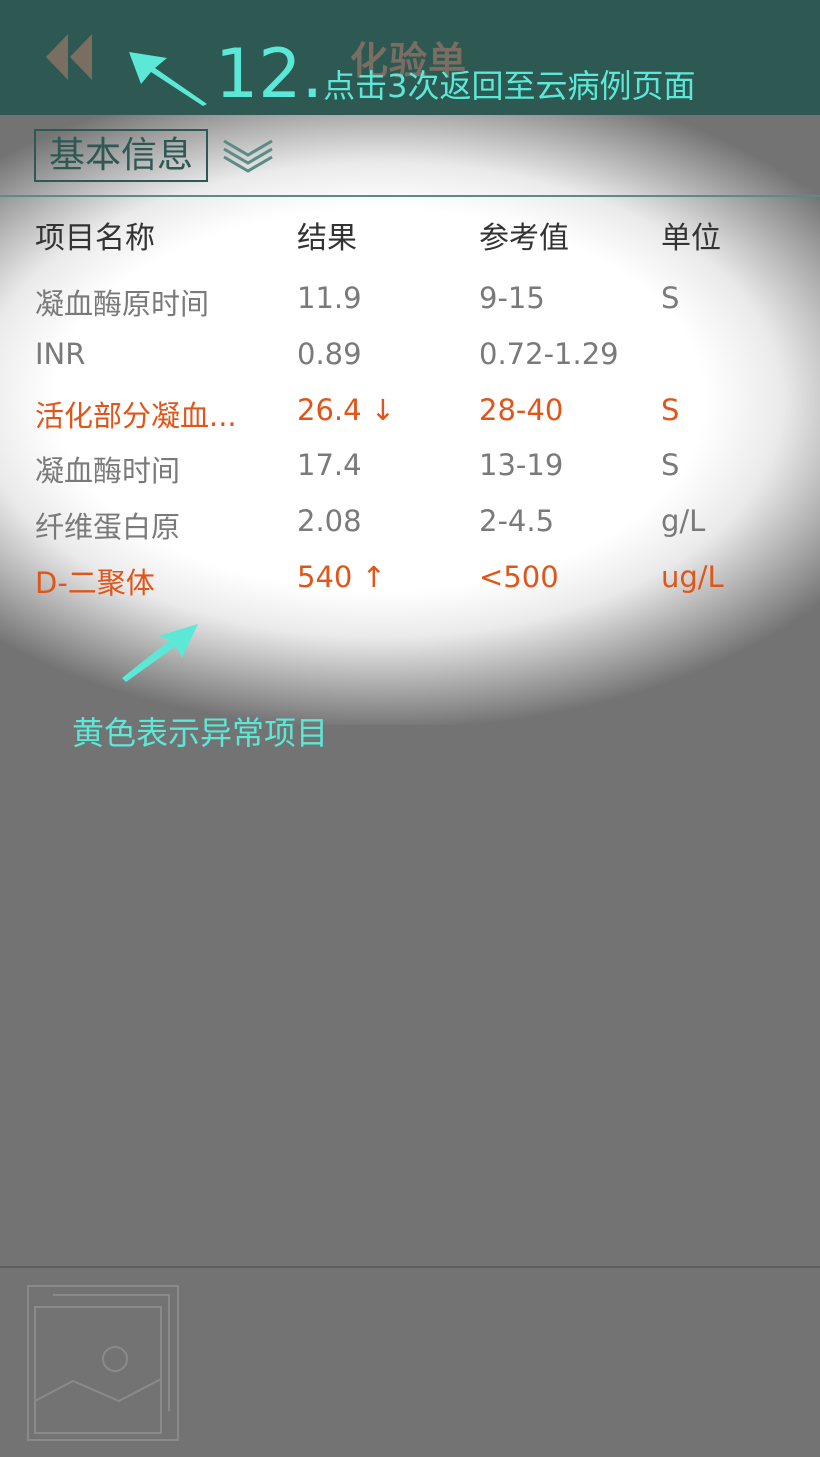 This screenshot has height=1457, width=820. What do you see at coordinates (410, 299) in the screenshot?
I see `table-row: 凝血酶原时间 11.9 9-15 S` at bounding box center [410, 299].